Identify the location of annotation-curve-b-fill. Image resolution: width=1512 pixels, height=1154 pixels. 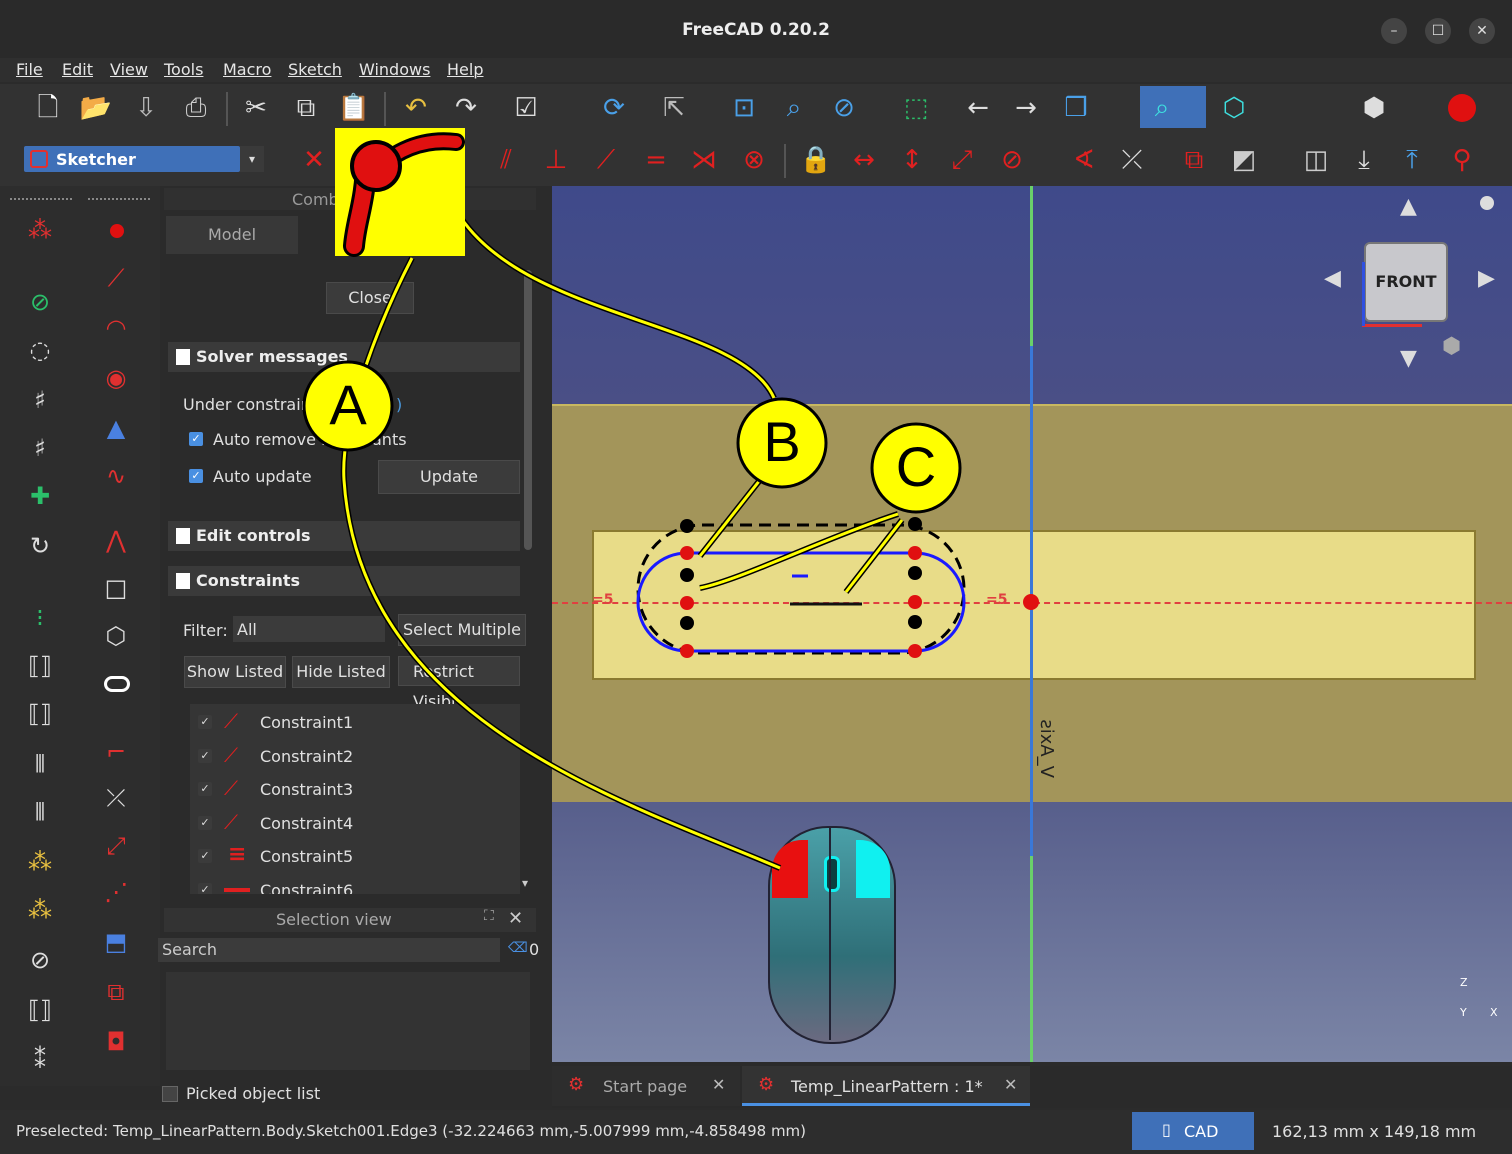
(615, 304).